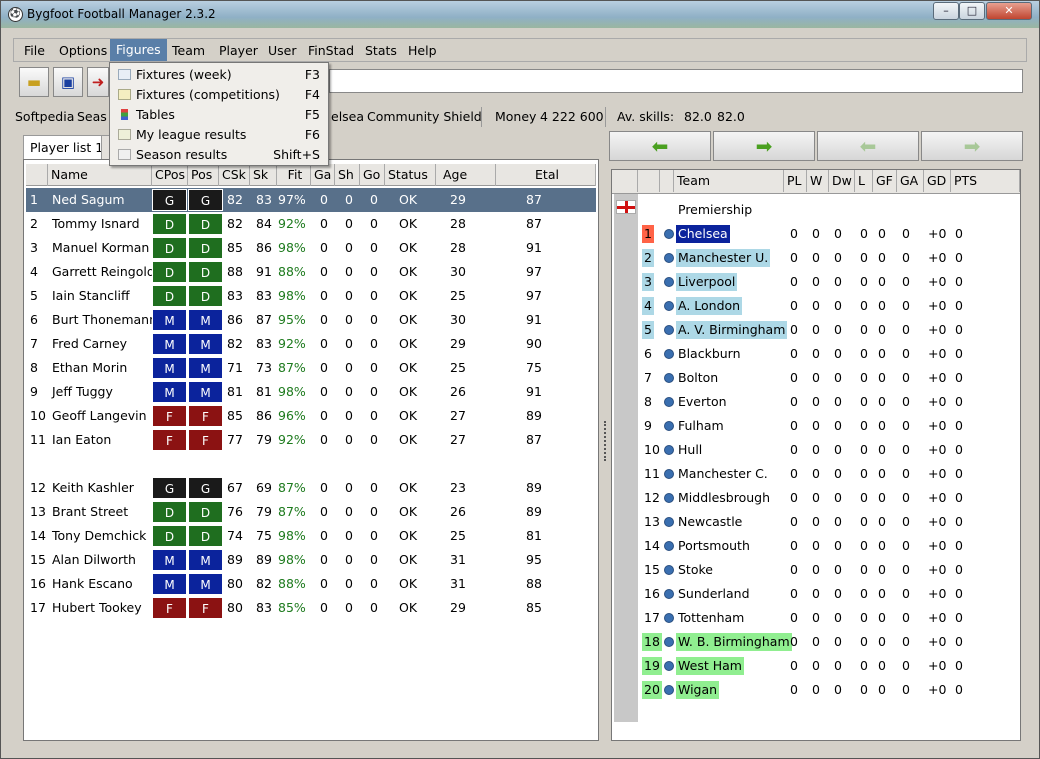 Image resolution: width=1040 pixels, height=759 pixels. I want to click on col-w: W, so click(818, 181).